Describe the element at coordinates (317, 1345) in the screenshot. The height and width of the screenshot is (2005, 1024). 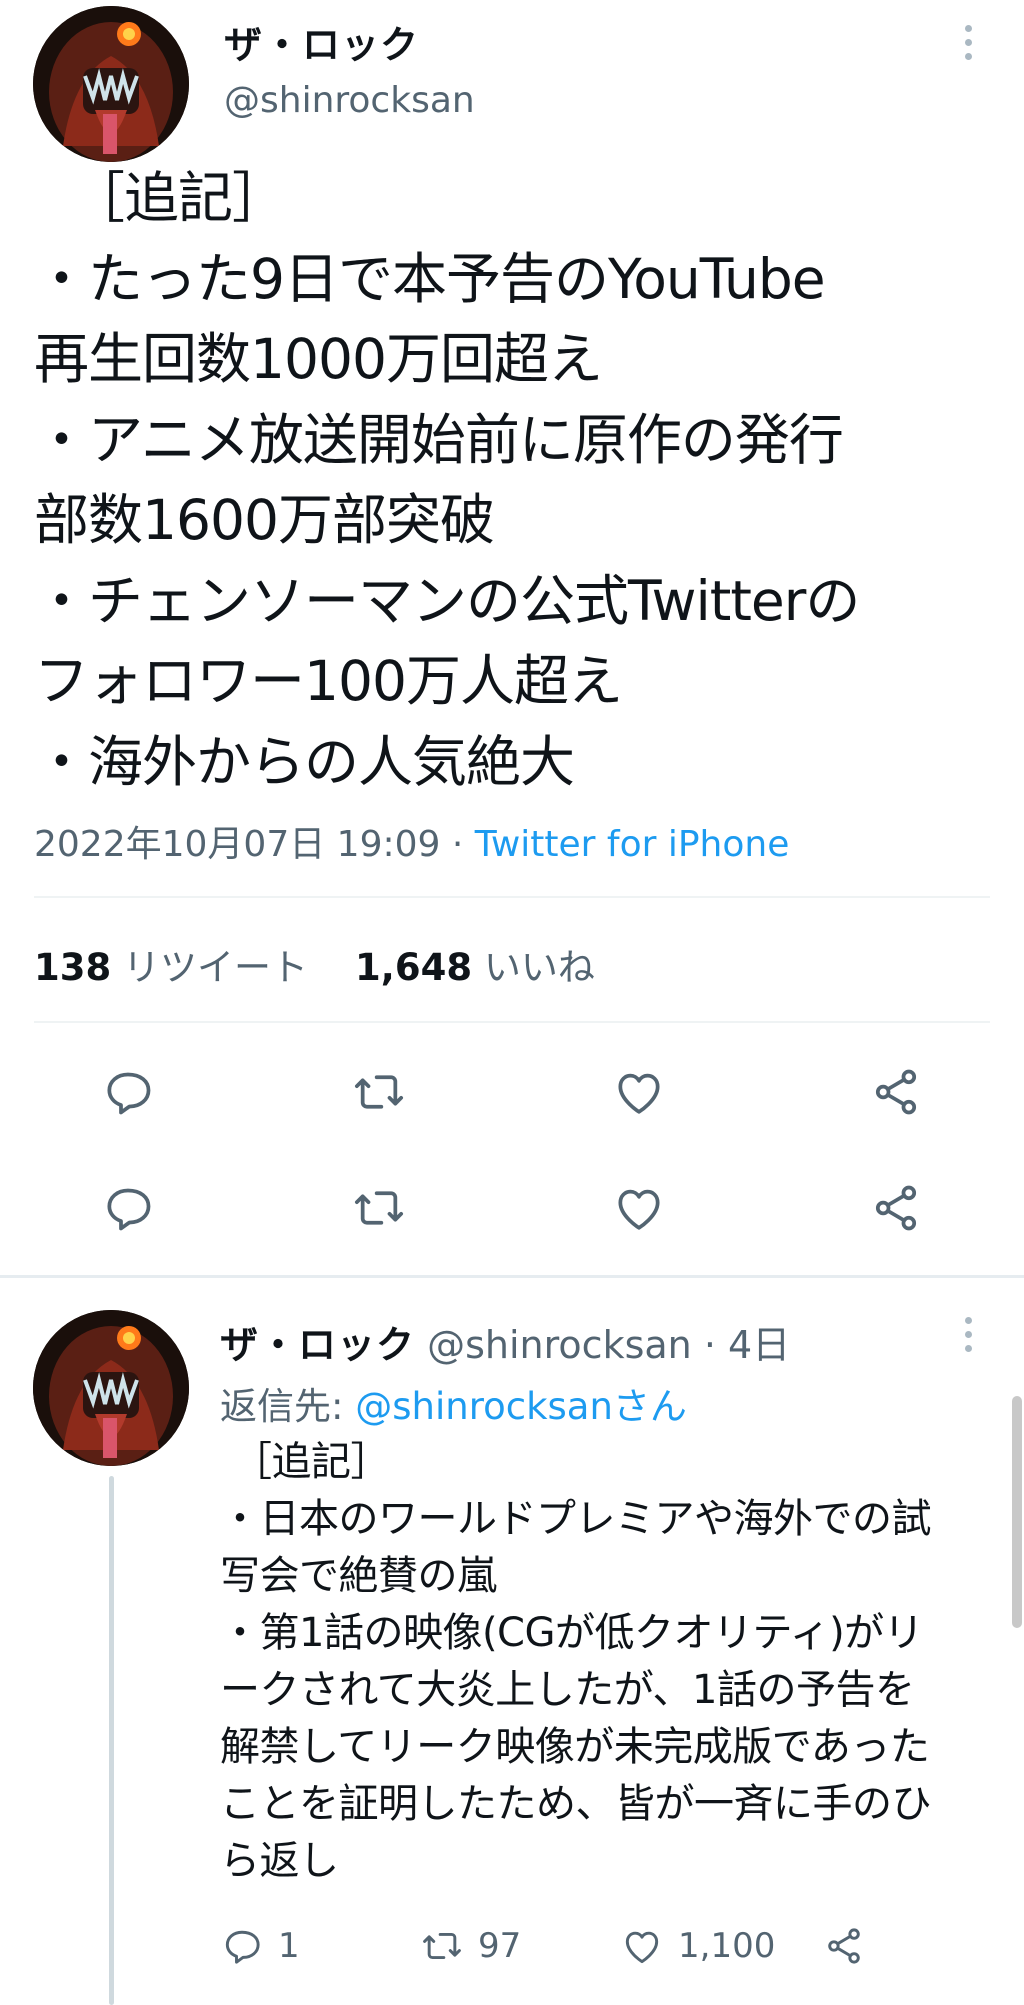
I see `reply-author-name: ザ・ロック` at that location.